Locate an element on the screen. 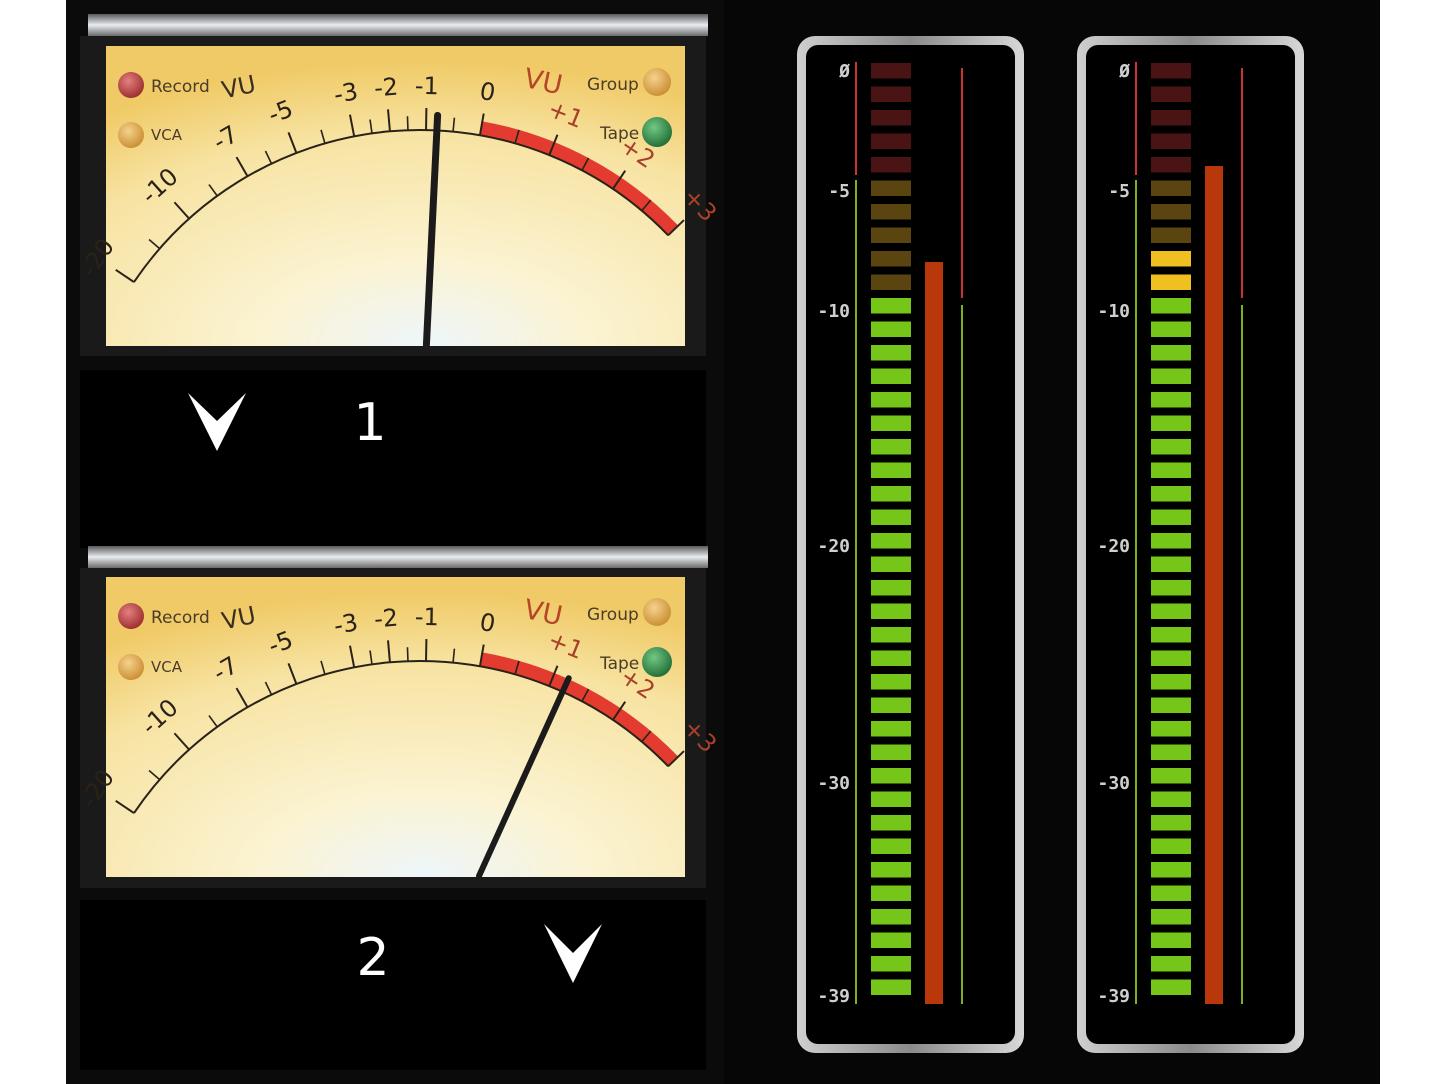 The width and height of the screenshot is (1445, 1084). bar-scale-label: -5 is located at coordinates (839, 191).